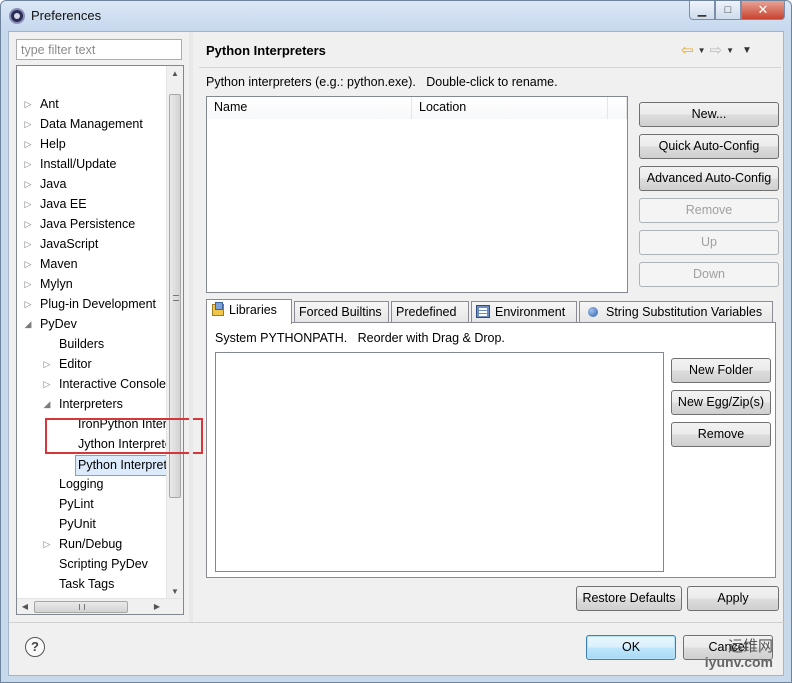 This screenshot has height=683, width=792. Describe the element at coordinates (629, 598) in the screenshot. I see `restore-defaults-button: Restore Defaults` at that location.